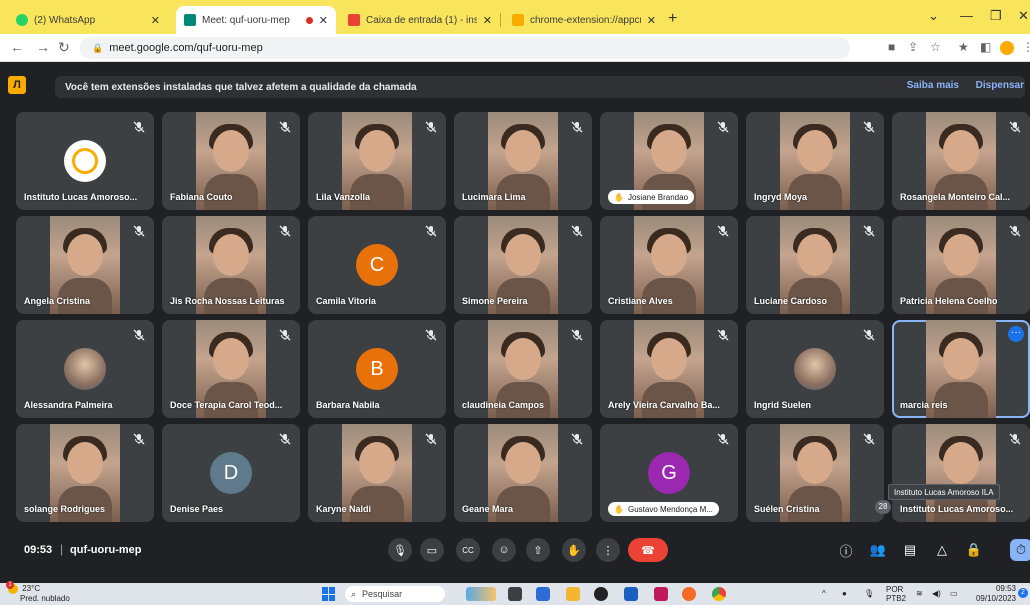 The height and width of the screenshot is (605, 1030). What do you see at coordinates (933, 85) in the screenshot?
I see `learn-more-link: Saiba mais` at bounding box center [933, 85].